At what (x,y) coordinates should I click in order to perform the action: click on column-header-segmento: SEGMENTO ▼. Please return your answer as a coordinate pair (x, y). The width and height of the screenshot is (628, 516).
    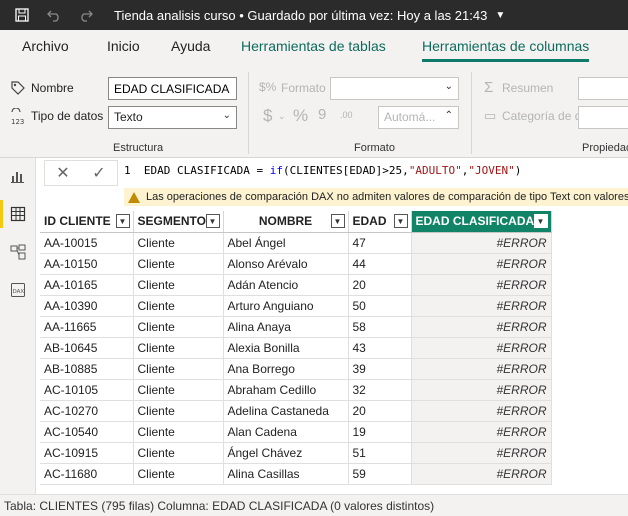
    Looking at the image, I should click on (178, 222).